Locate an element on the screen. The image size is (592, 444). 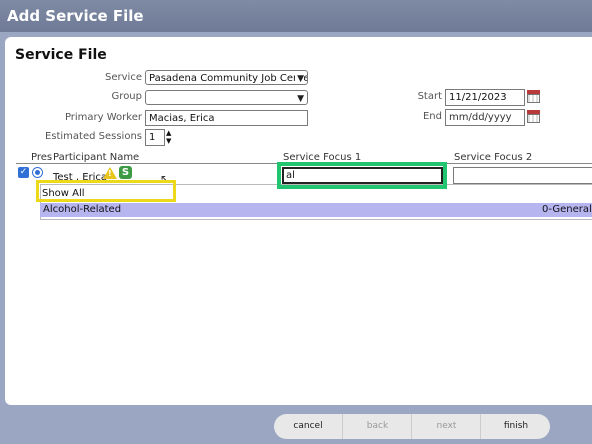
start-label: Start is located at coordinates (429, 96).